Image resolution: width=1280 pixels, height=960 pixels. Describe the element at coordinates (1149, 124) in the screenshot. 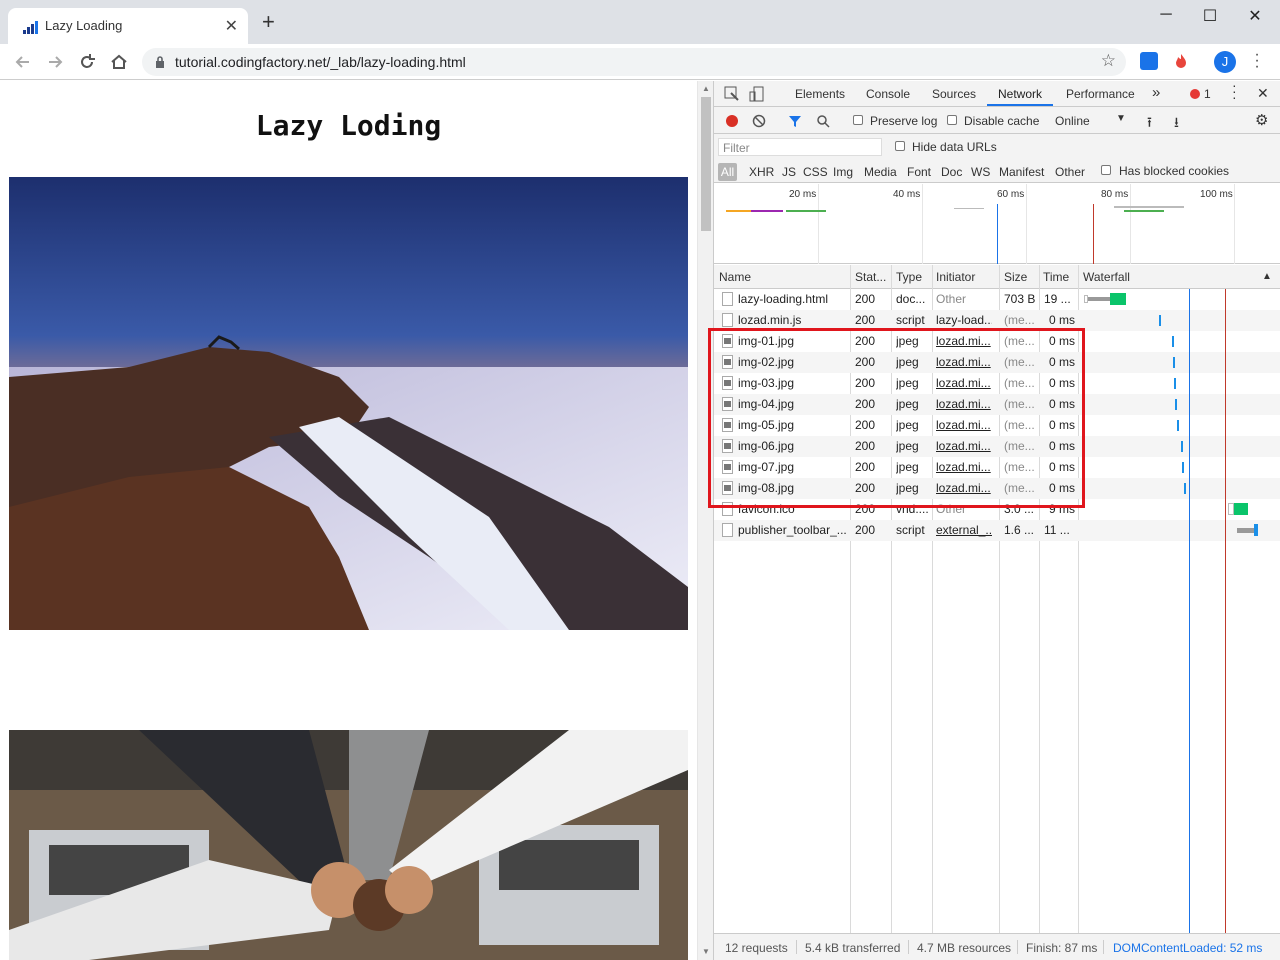

I see `import-har-icon: ⭱` at that location.